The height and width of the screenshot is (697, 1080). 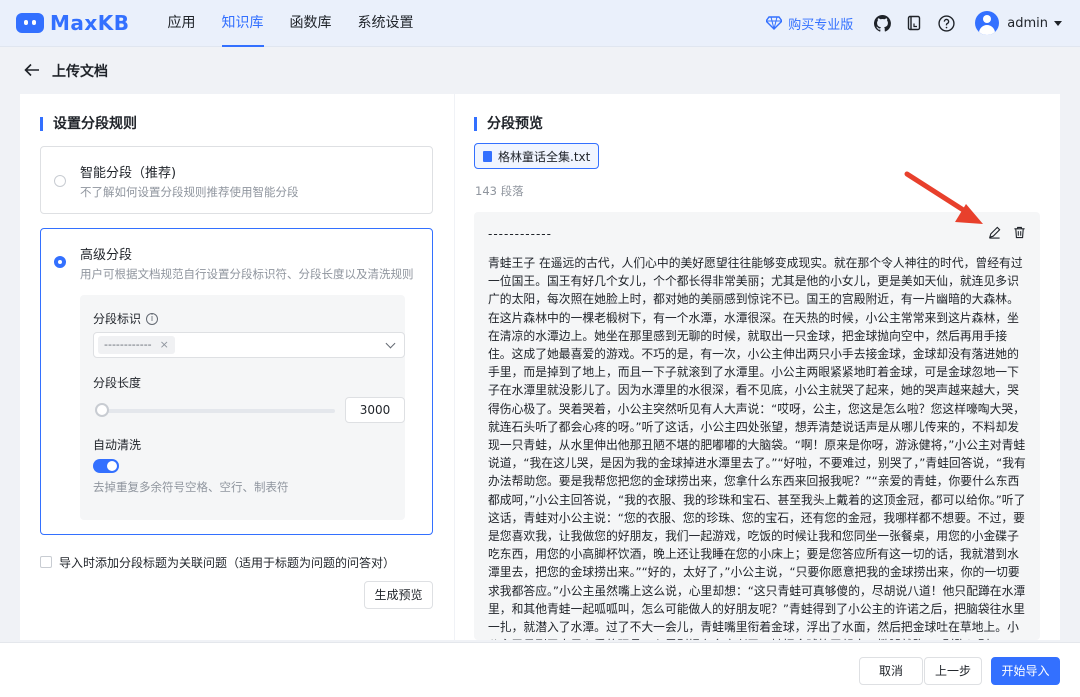 I want to click on buy-pro-link: 购买专业版, so click(x=809, y=23).